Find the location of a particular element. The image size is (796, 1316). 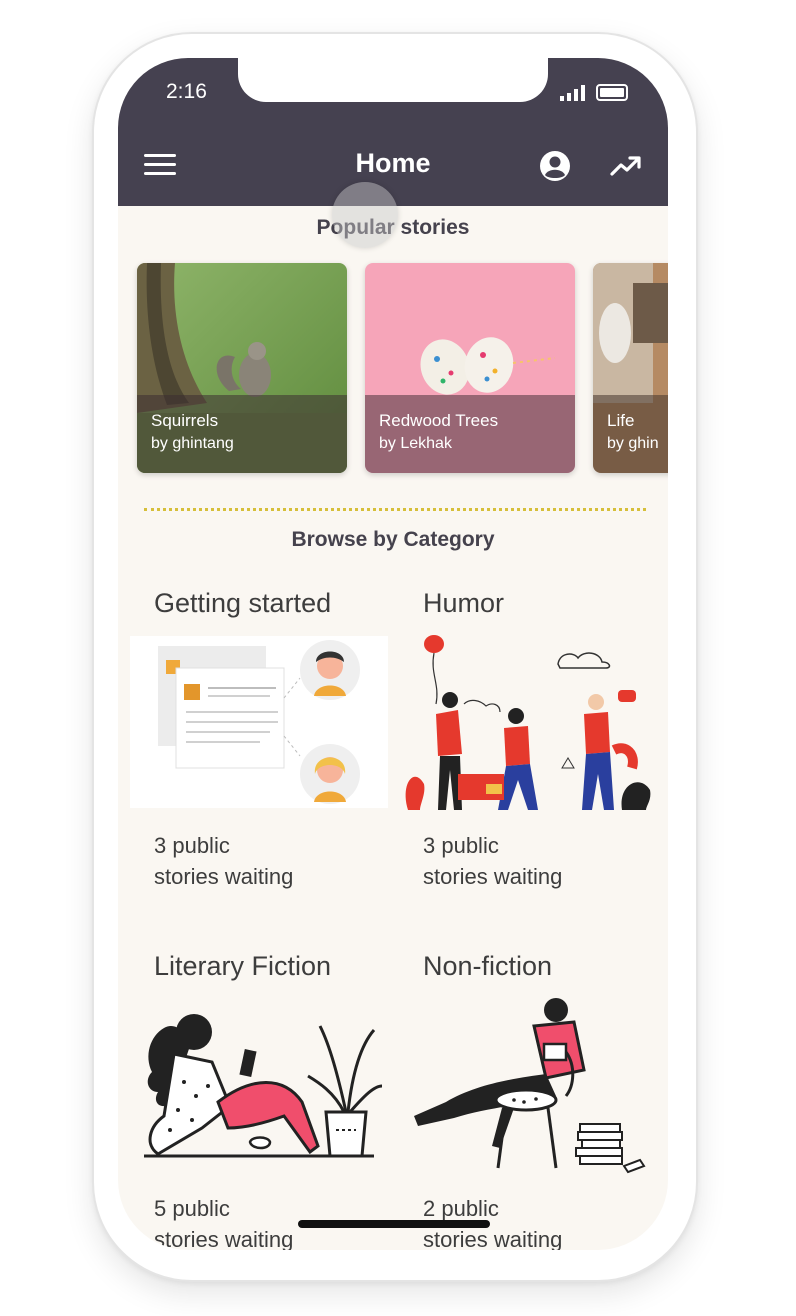

story-card-life: Life by ghin is located at coordinates (630, 368).